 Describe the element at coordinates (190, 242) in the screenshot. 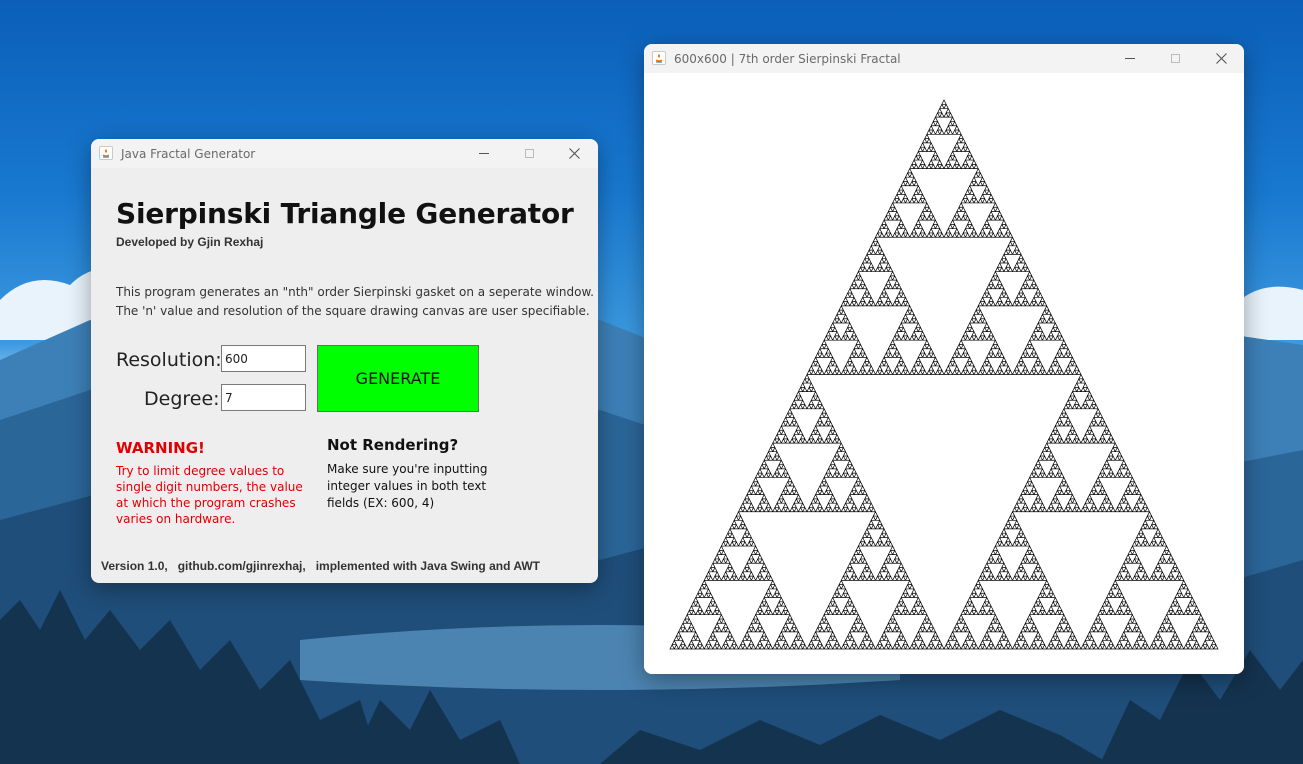

I see `developer-credit: Developed by Gjin Rexhaj` at that location.